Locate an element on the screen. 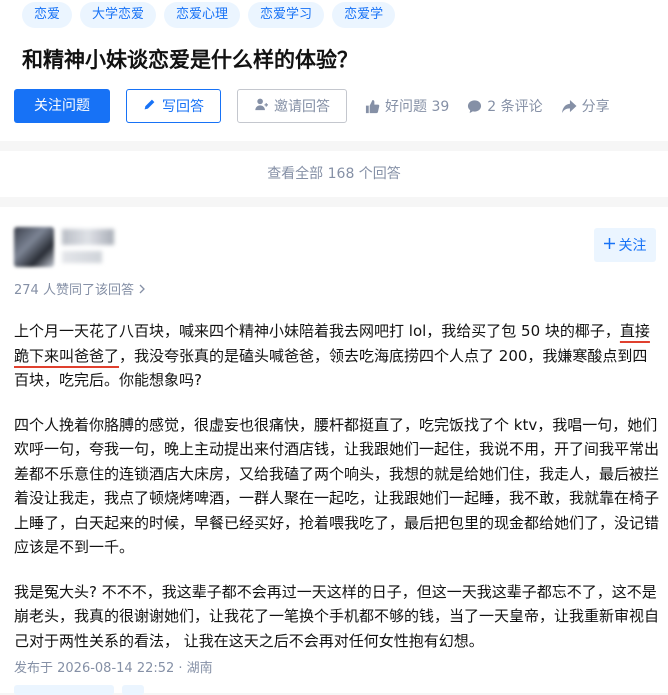 The width and height of the screenshot is (668, 695). plus-icon is located at coordinates (609, 245).